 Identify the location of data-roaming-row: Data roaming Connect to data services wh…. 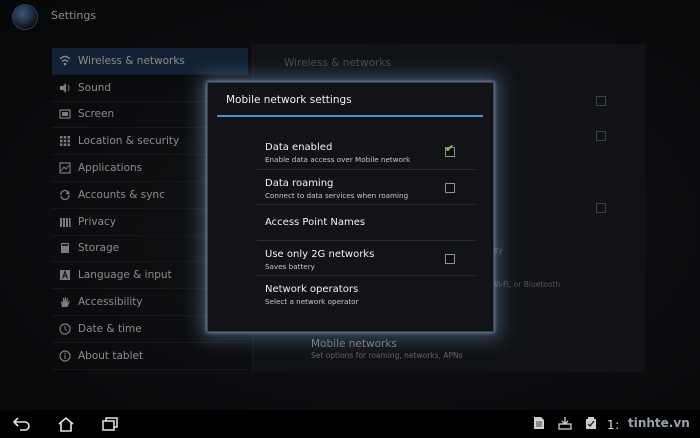
(366, 187).